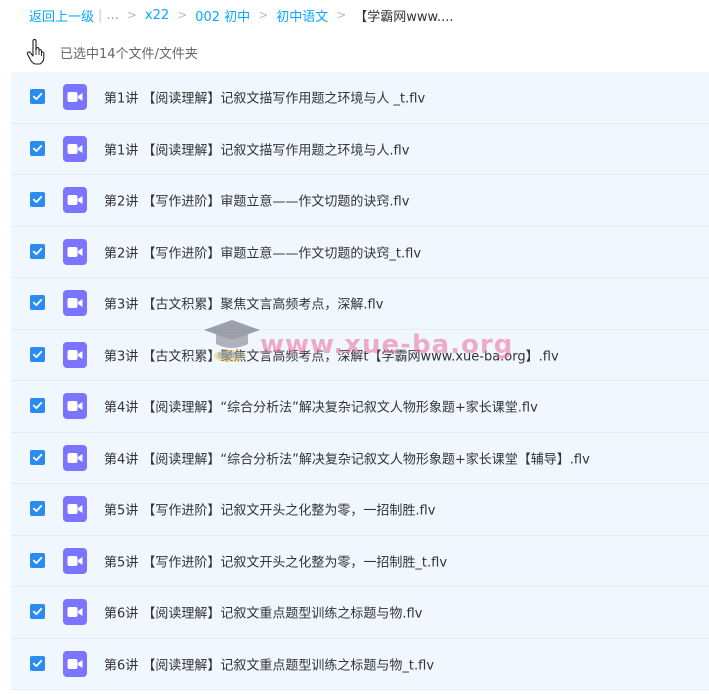 Image resolution: width=709 pixels, height=694 pixels. What do you see at coordinates (264, 97) in the screenshot?
I see `file-name: 第1讲 【阅读理解】记叙文描写作用题之环境与人 _t.flv` at bounding box center [264, 97].